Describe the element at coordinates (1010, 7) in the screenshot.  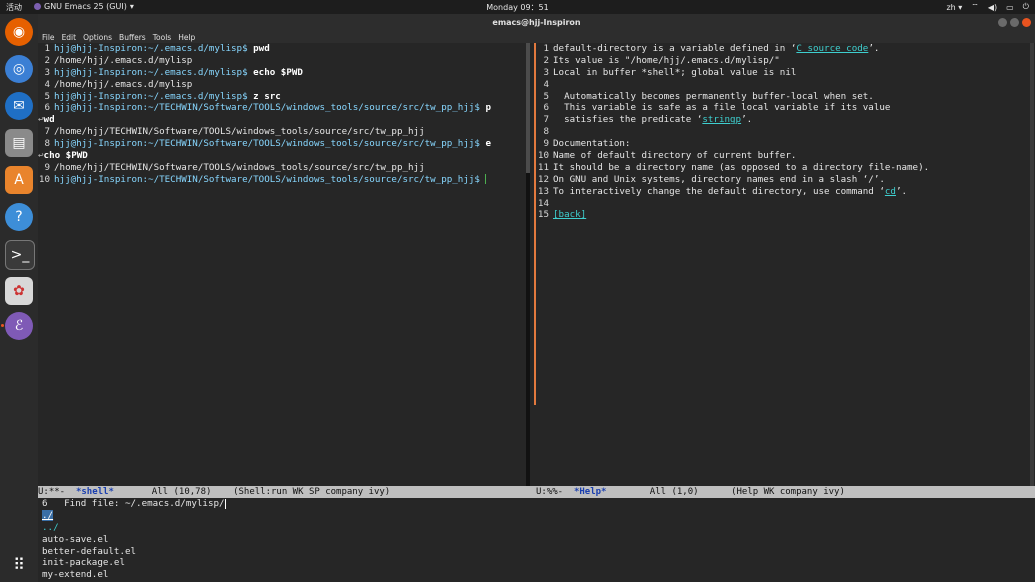
I see `battery-icon: ▭` at that location.